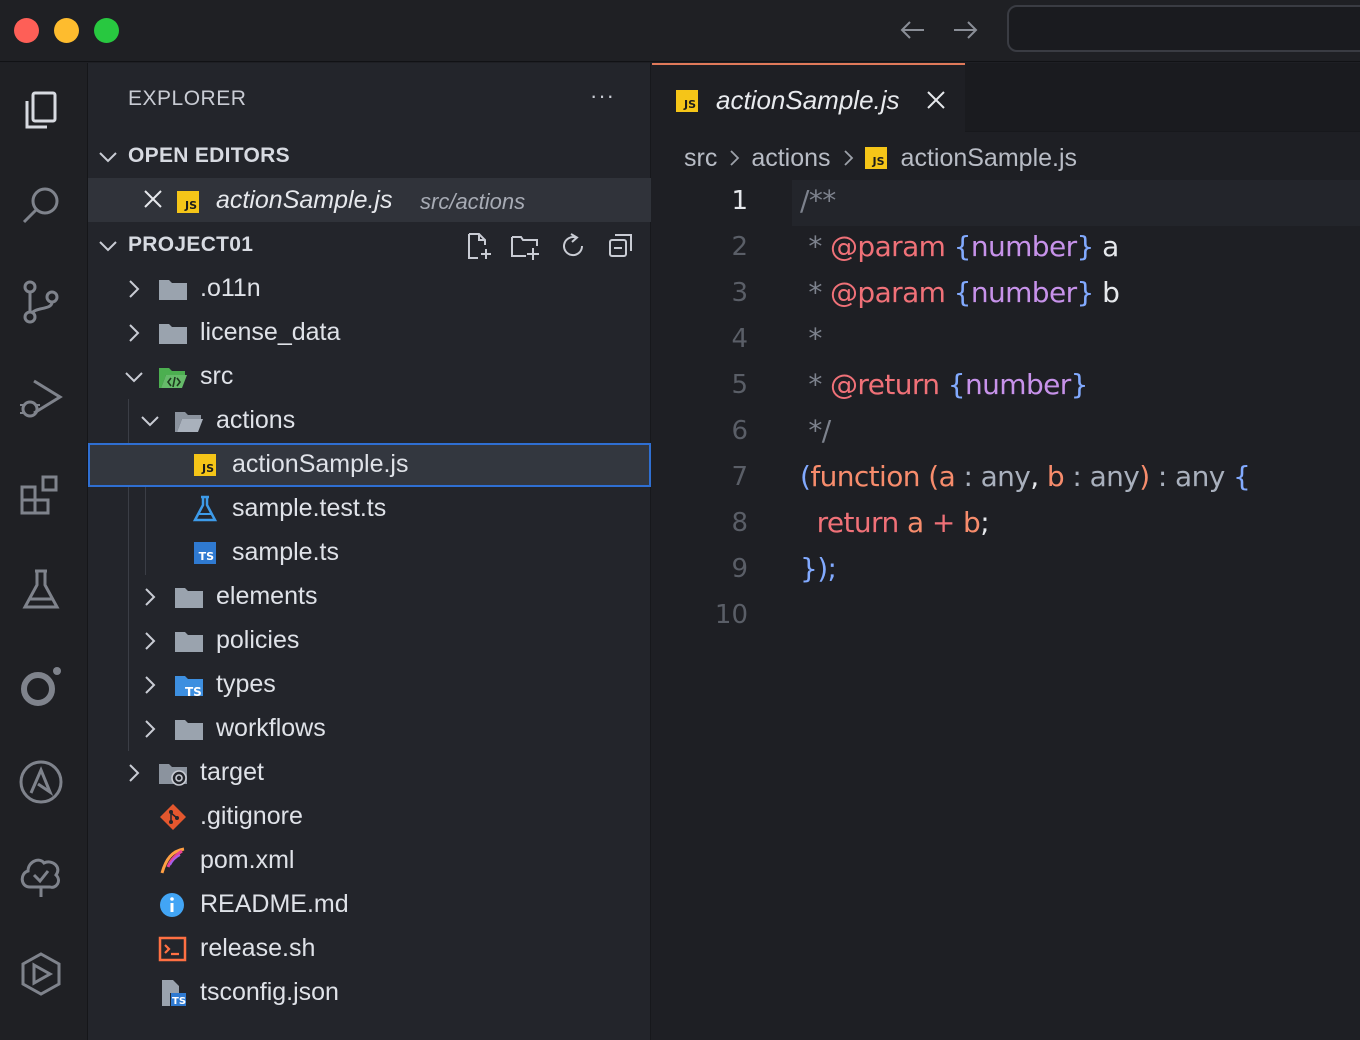 This screenshot has height=1040, width=1360. What do you see at coordinates (269, 992) in the screenshot?
I see `tree-item-label: tsconfig.json` at bounding box center [269, 992].